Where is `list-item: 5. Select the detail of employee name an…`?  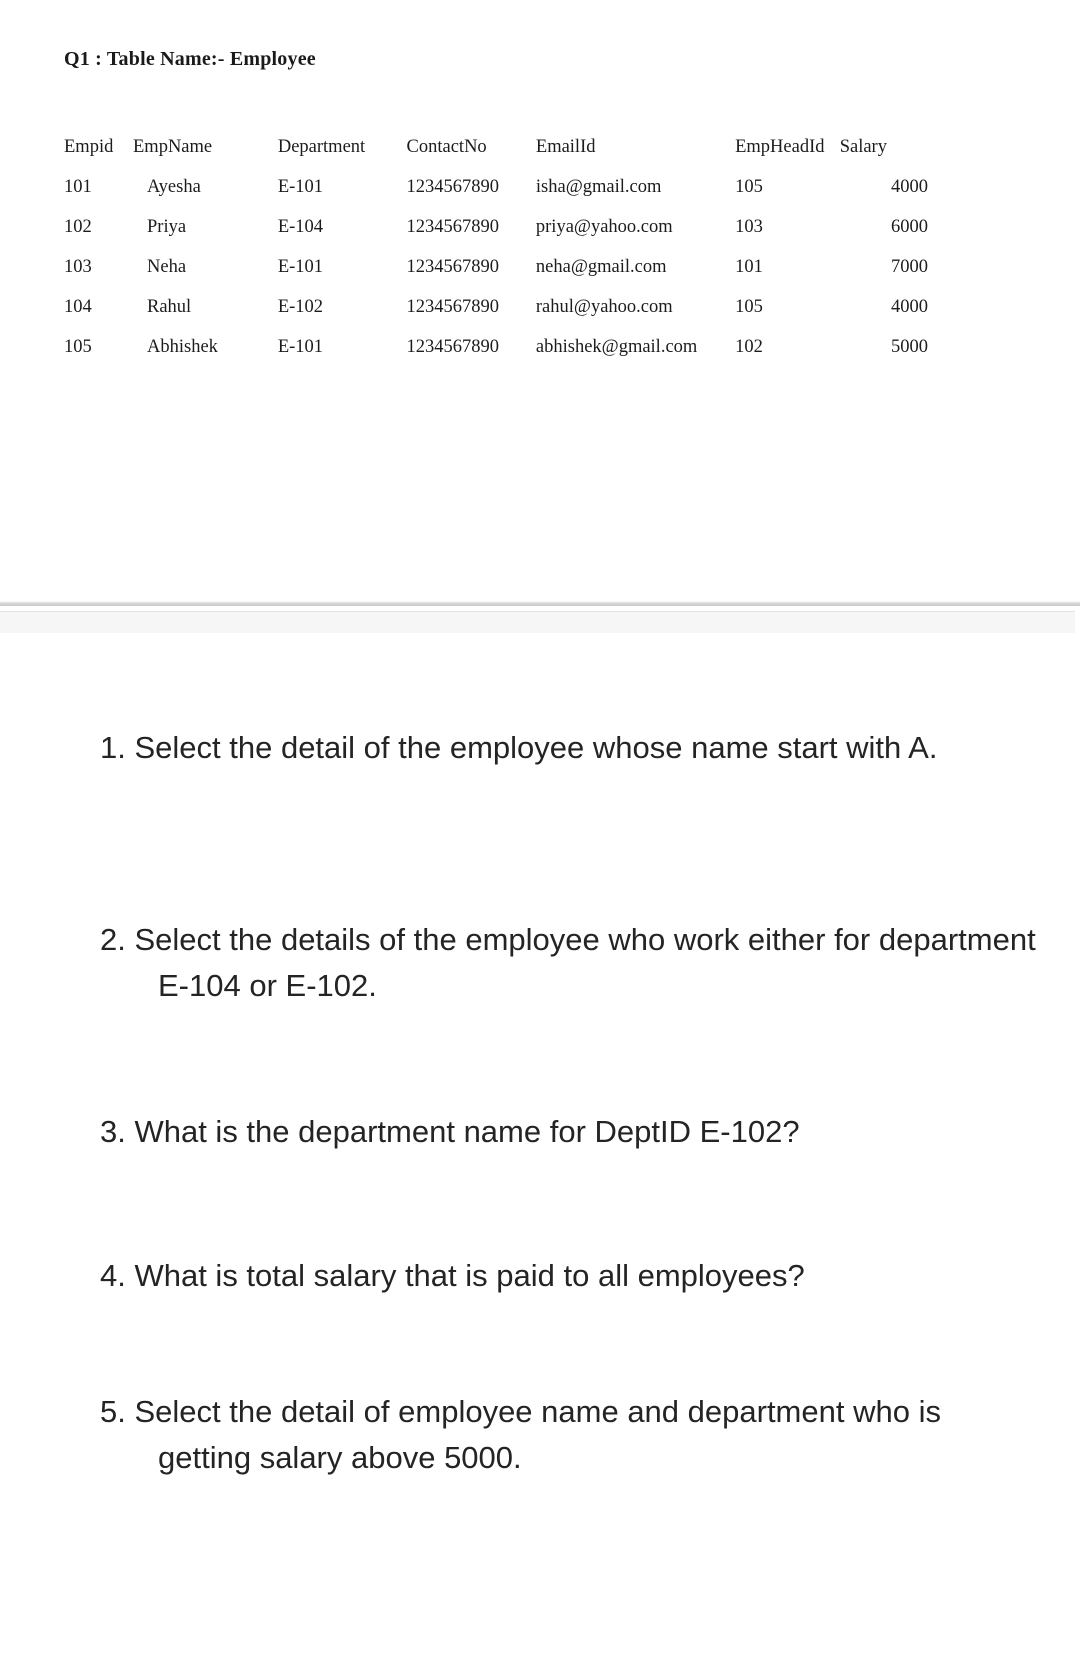 list-item: 5. Select the detail of employee name an… is located at coordinates (549, 1435).